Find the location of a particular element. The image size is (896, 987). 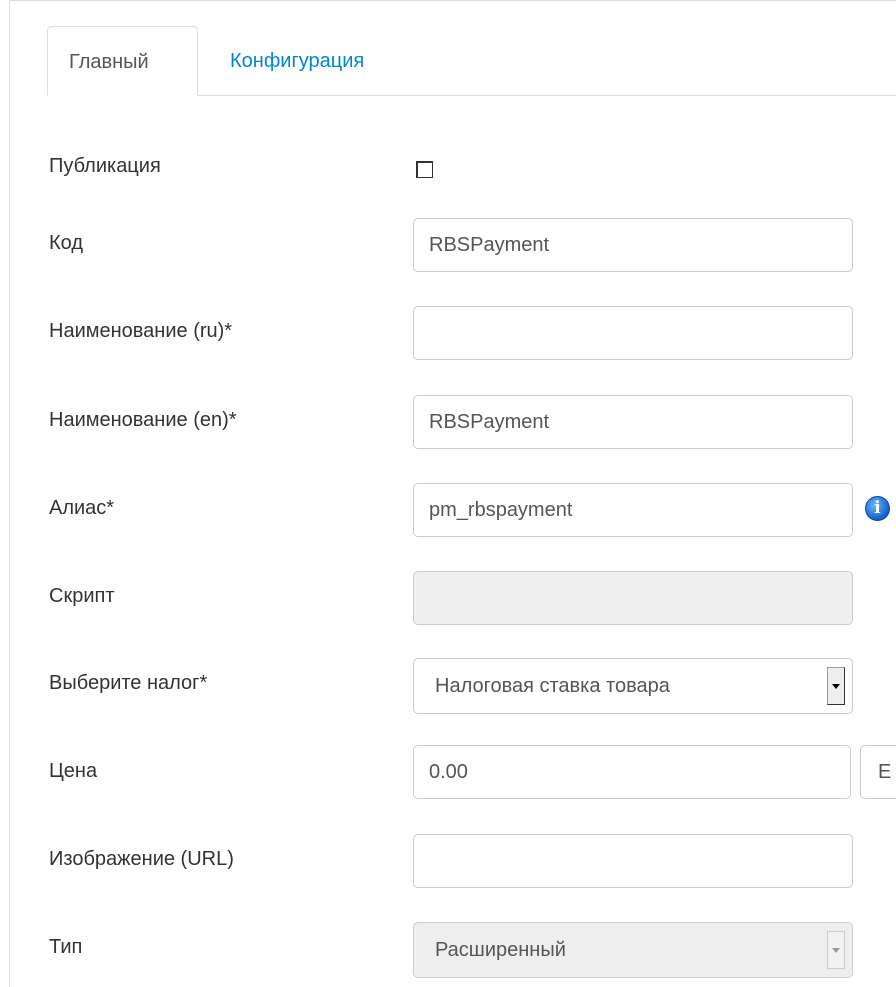

alias-label: Алиас* is located at coordinates (82, 508).